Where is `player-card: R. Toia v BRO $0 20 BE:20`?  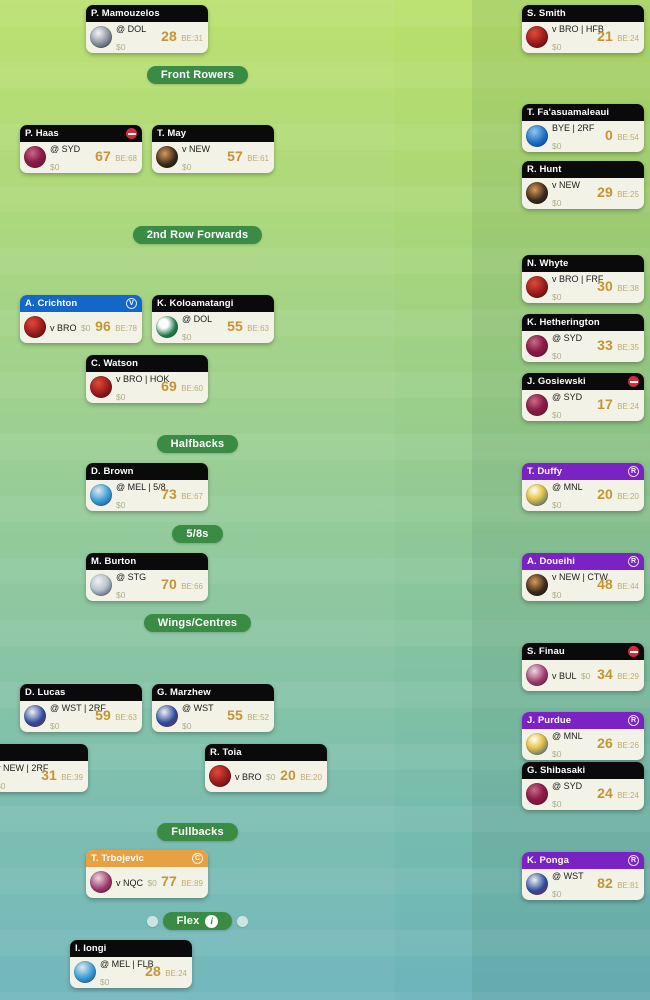 player-card: R. Toia v BRO $0 20 BE:20 is located at coordinates (266, 768).